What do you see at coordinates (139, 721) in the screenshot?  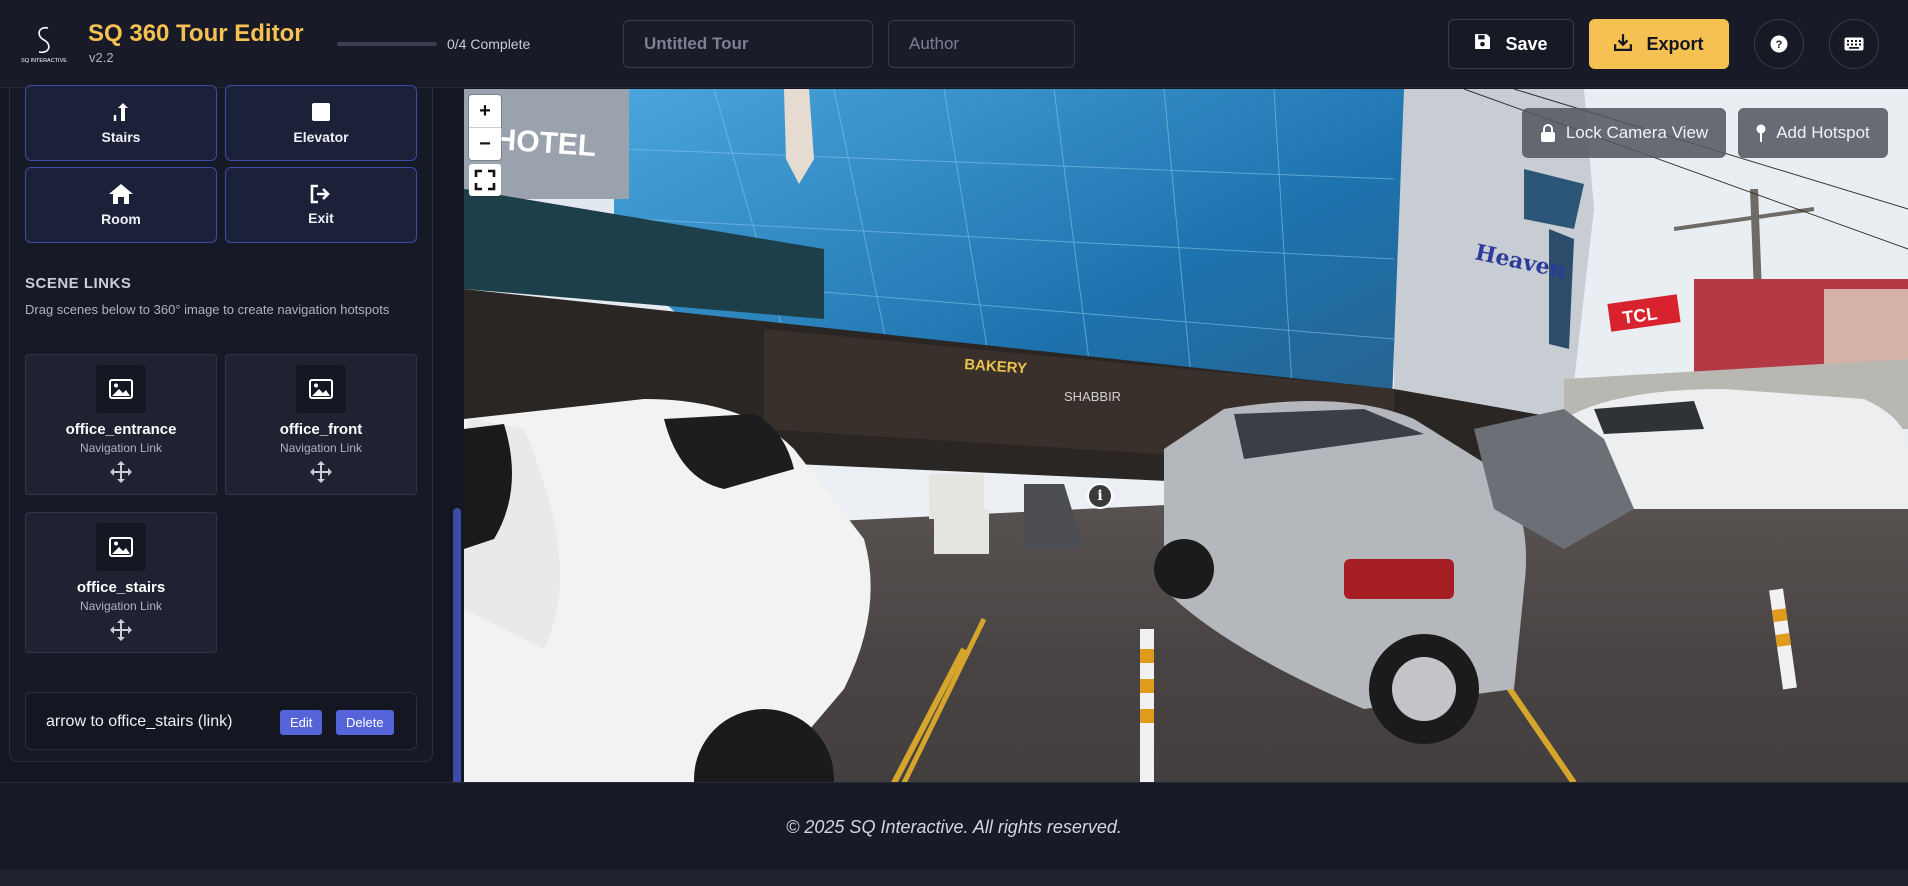 I see `hotspot-label: arrow to office_stairs (link)` at bounding box center [139, 721].